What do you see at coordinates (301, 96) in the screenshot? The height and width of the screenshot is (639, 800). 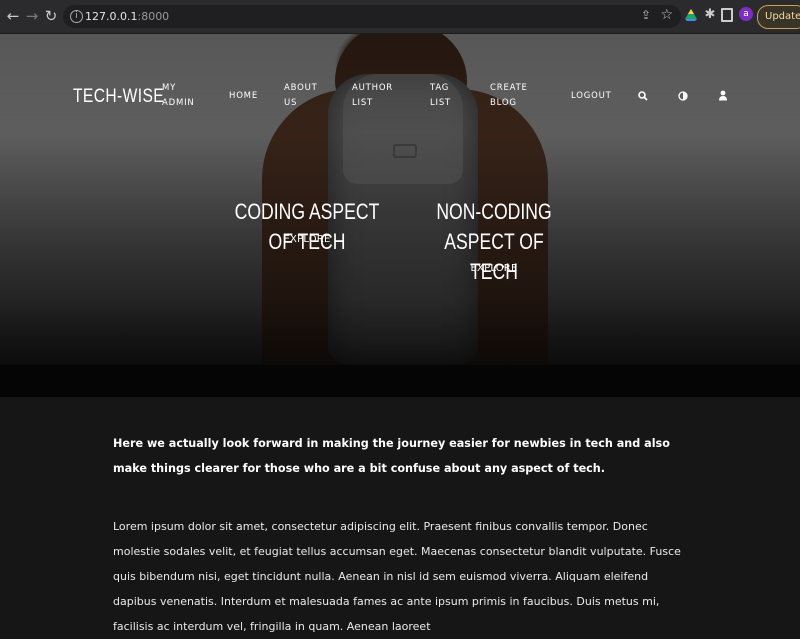 I see `nav-about-us: ABOUT US` at bounding box center [301, 96].